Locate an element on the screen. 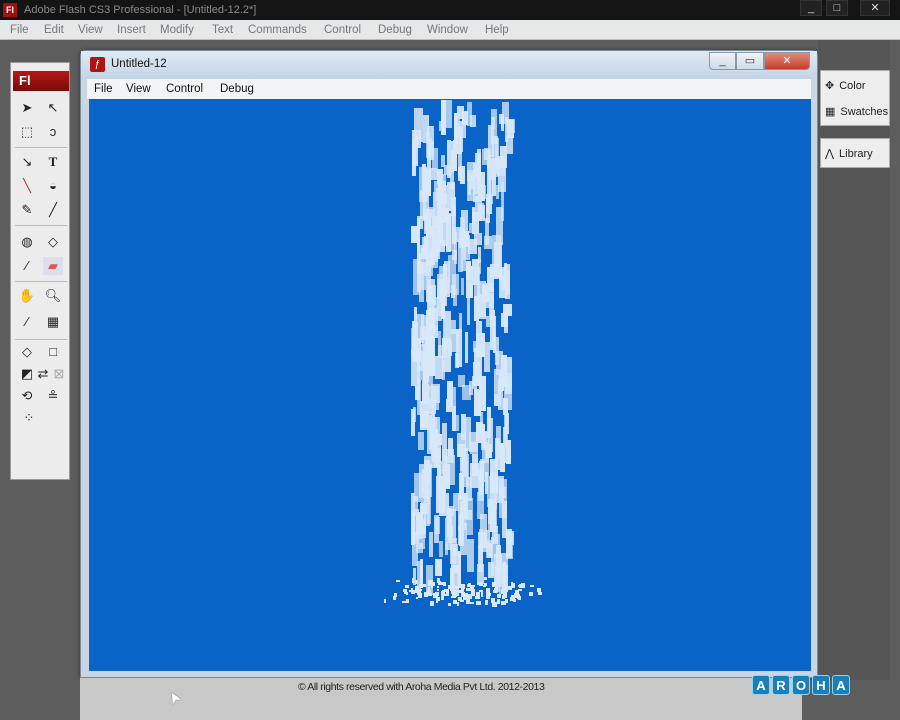  stroke-color-icon: ⁄ is located at coordinates (27, 322).